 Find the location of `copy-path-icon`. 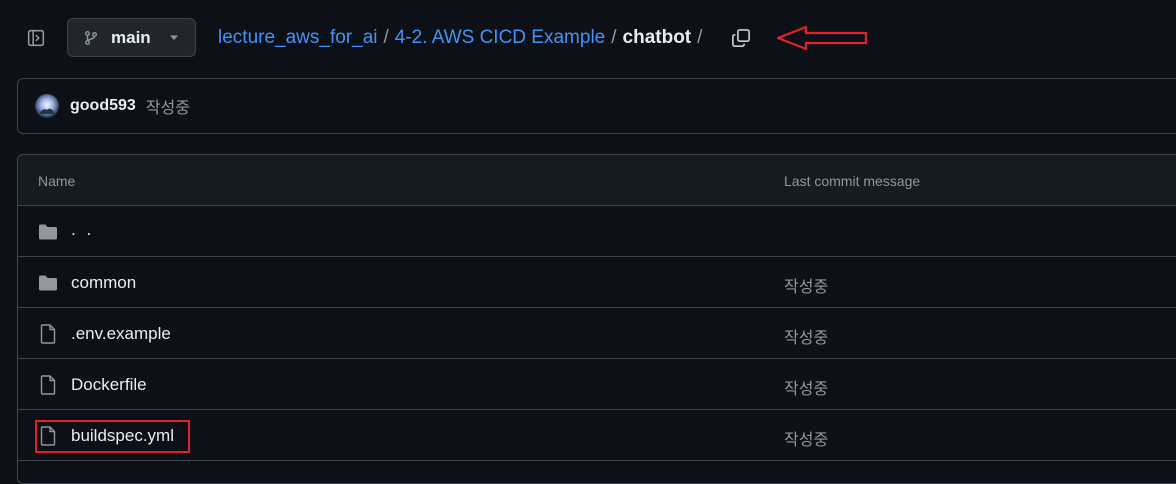

copy-path-icon is located at coordinates (741, 38).